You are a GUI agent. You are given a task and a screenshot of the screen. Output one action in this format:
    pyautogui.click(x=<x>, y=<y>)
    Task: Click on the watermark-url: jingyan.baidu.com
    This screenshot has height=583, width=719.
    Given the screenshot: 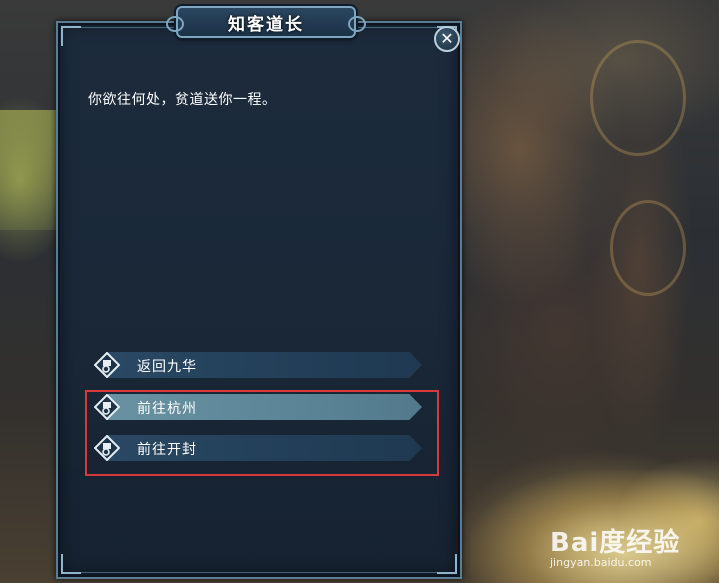 What is the action you would take?
    pyautogui.click(x=601, y=562)
    